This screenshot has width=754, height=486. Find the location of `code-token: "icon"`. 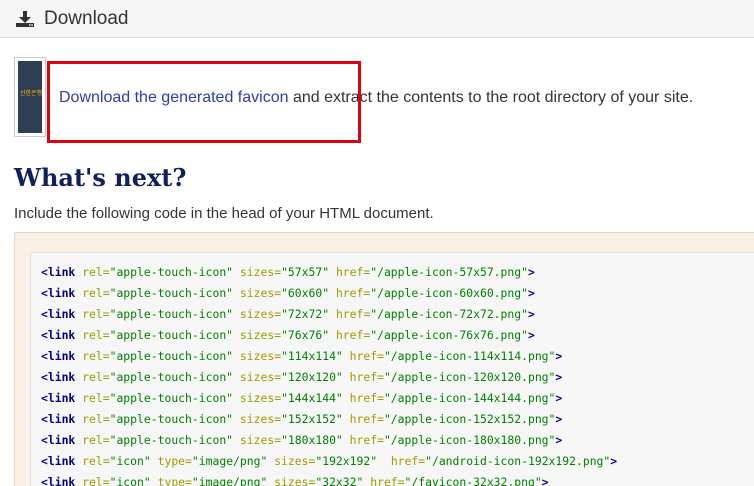

code-token: "icon" is located at coordinates (130, 480).